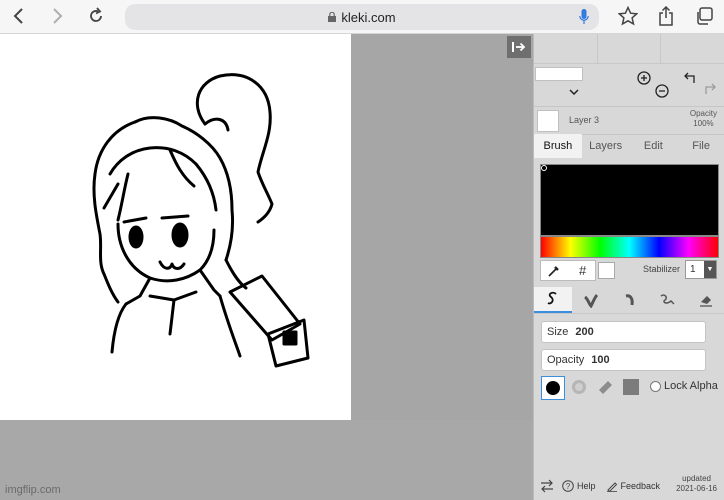 The width and height of the screenshot is (724, 500). I want to click on reload-button, so click(96, 16).